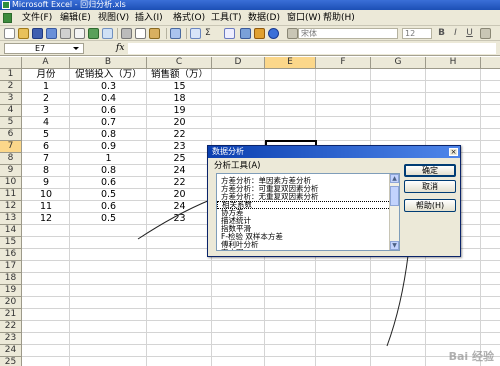 This screenshot has width=500, height=366. What do you see at coordinates (11, 243) in the screenshot?
I see `row-header-15: 15` at bounding box center [11, 243].